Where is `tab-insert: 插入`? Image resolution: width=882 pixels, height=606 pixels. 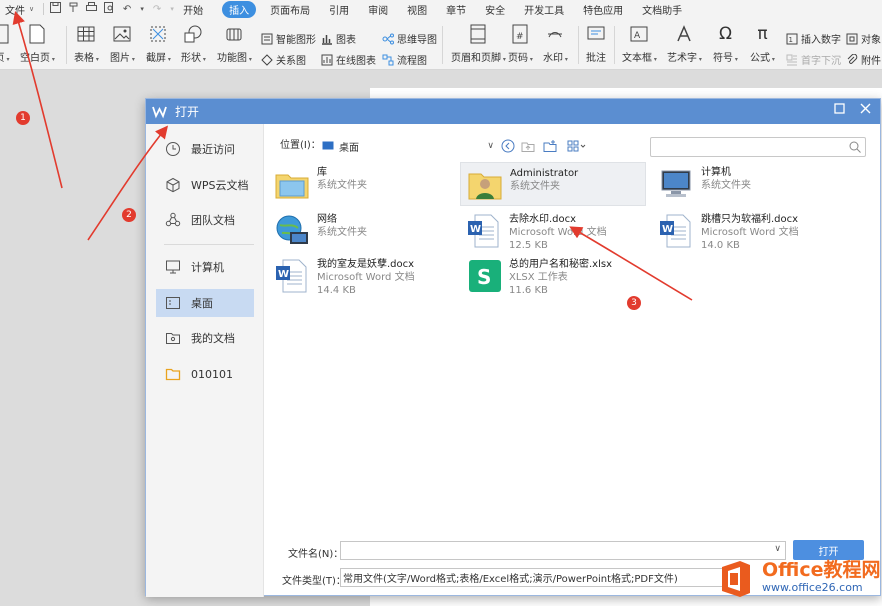 tab-insert: 插入 is located at coordinates (239, 9).